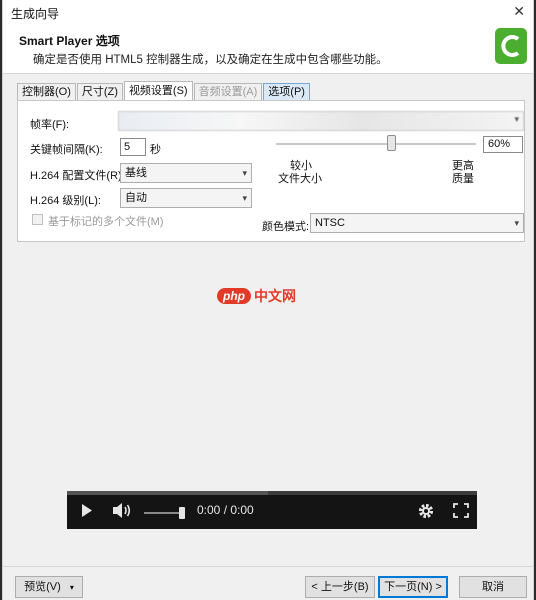 Image resolution: width=536 pixels, height=600 pixels. Describe the element at coordinates (182, 513) in the screenshot. I see `volume-slider-knob` at that location.